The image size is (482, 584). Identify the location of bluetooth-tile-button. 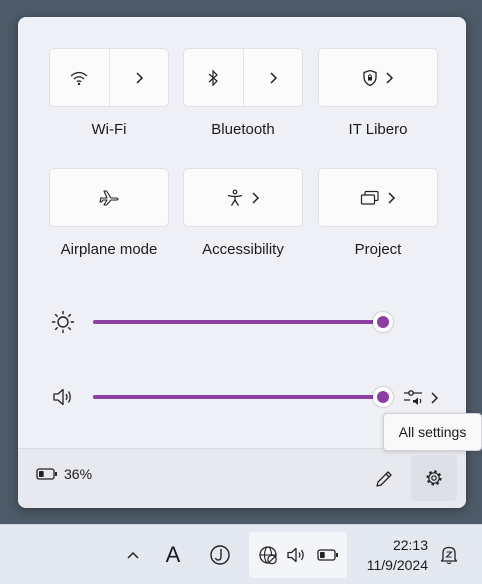
(243, 77).